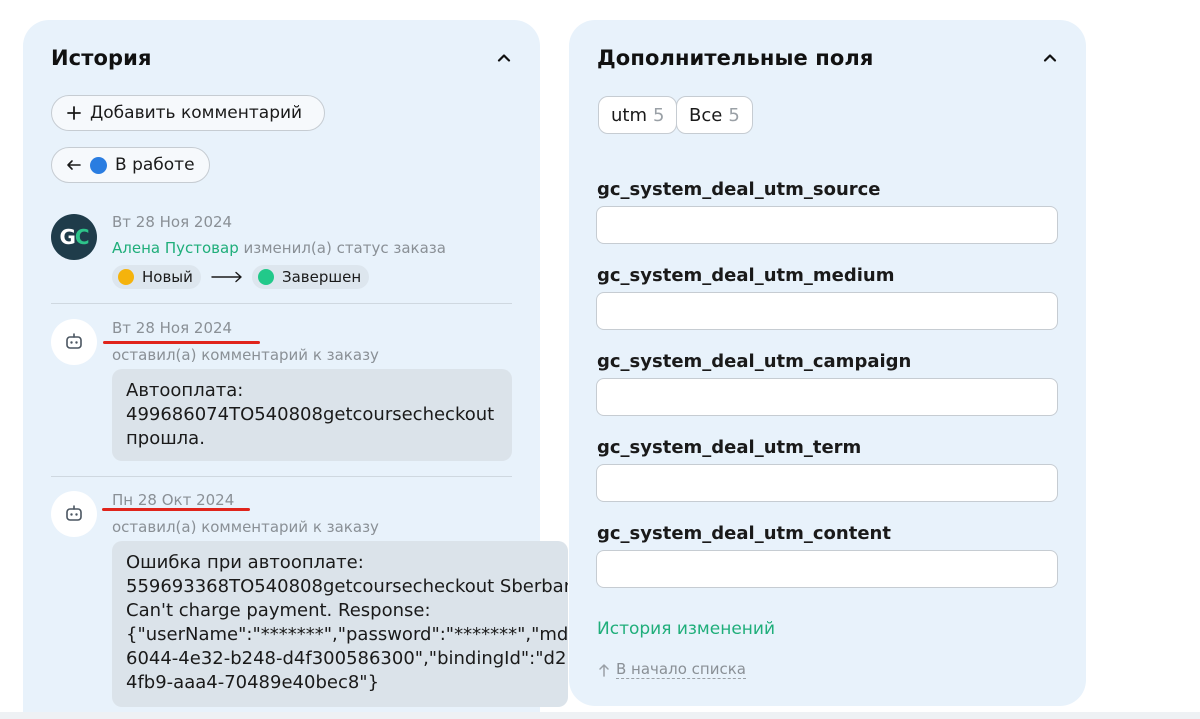 Image resolution: width=1200 pixels, height=719 pixels. I want to click on utm-content-label: gc_system_deal_utm_content, so click(744, 533).